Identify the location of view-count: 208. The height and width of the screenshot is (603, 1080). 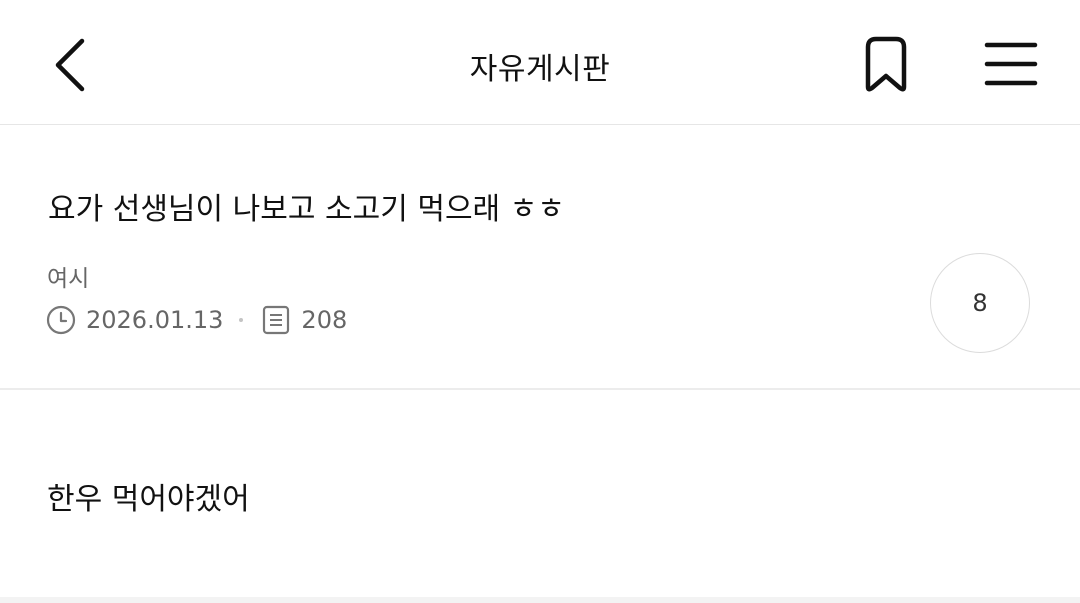
(324, 320).